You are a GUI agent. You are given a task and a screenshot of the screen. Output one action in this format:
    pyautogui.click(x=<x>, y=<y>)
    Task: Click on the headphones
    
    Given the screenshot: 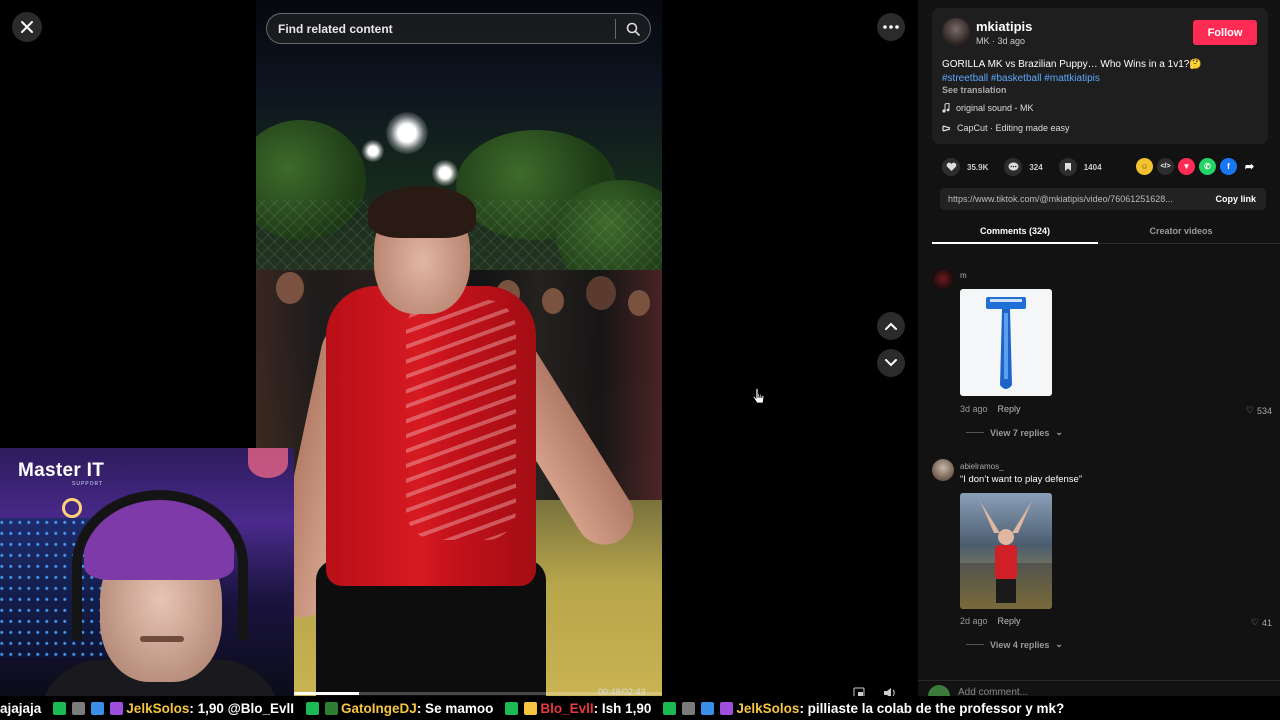 What is the action you would take?
    pyautogui.click(x=160, y=565)
    